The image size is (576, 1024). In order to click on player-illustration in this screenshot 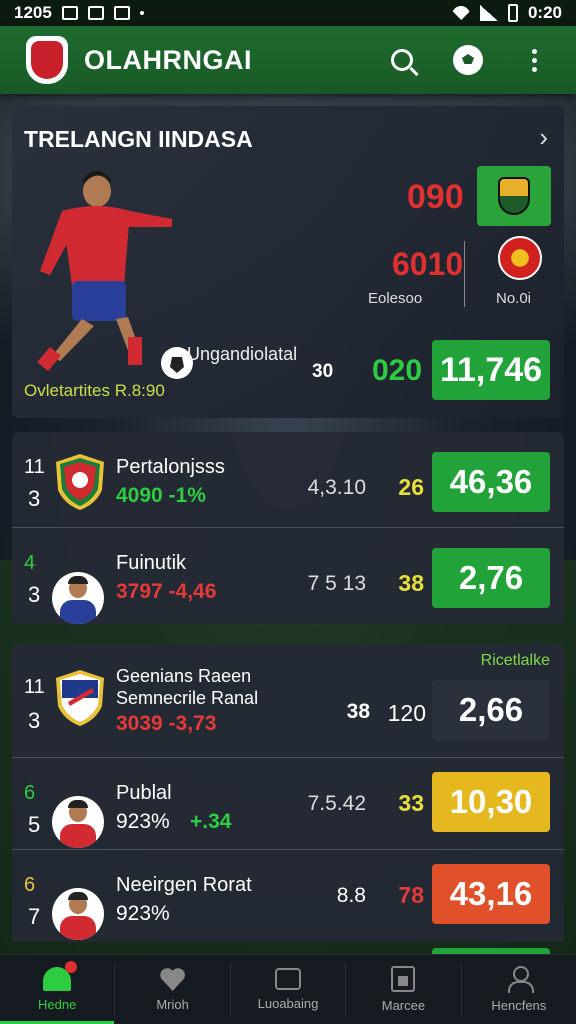, I will do `click(115, 275)`.